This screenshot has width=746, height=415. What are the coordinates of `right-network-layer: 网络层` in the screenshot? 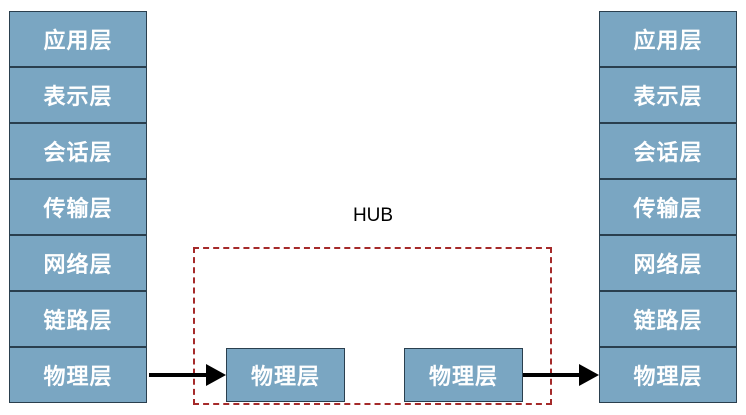 It's located at (668, 263).